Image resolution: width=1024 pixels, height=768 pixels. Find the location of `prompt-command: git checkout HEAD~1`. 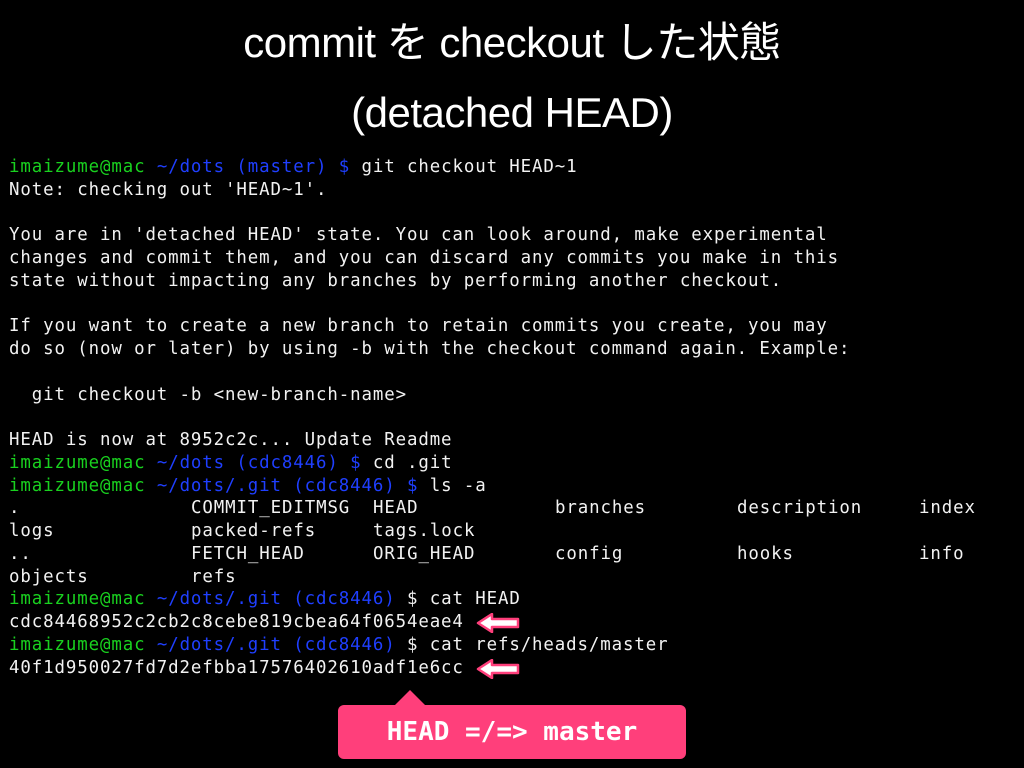

prompt-command: git checkout HEAD~1 is located at coordinates (464, 167).